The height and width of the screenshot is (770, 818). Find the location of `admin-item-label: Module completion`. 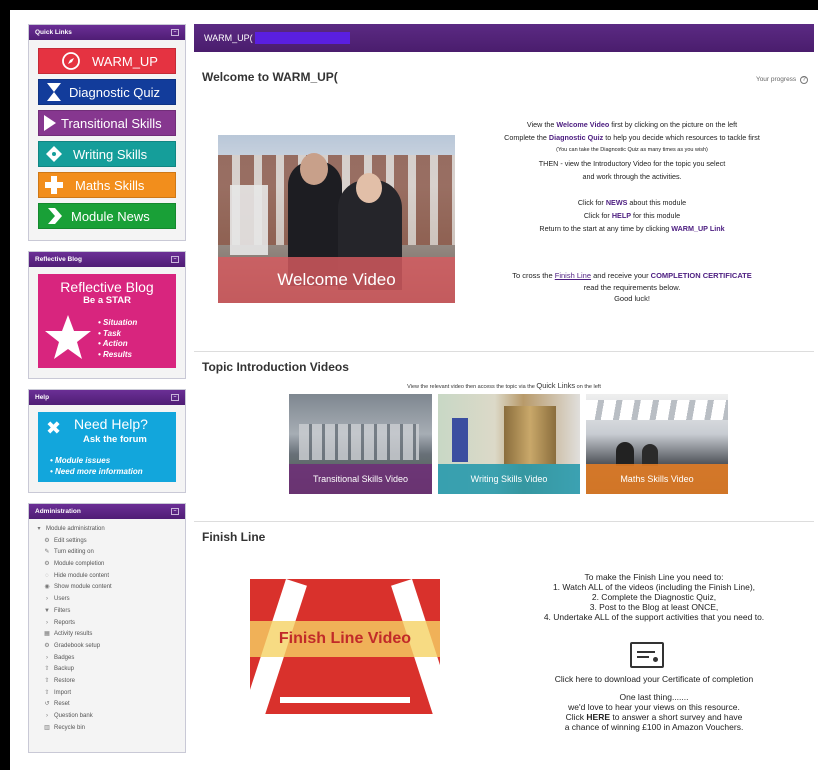

admin-item-label: Module completion is located at coordinates (79, 564).